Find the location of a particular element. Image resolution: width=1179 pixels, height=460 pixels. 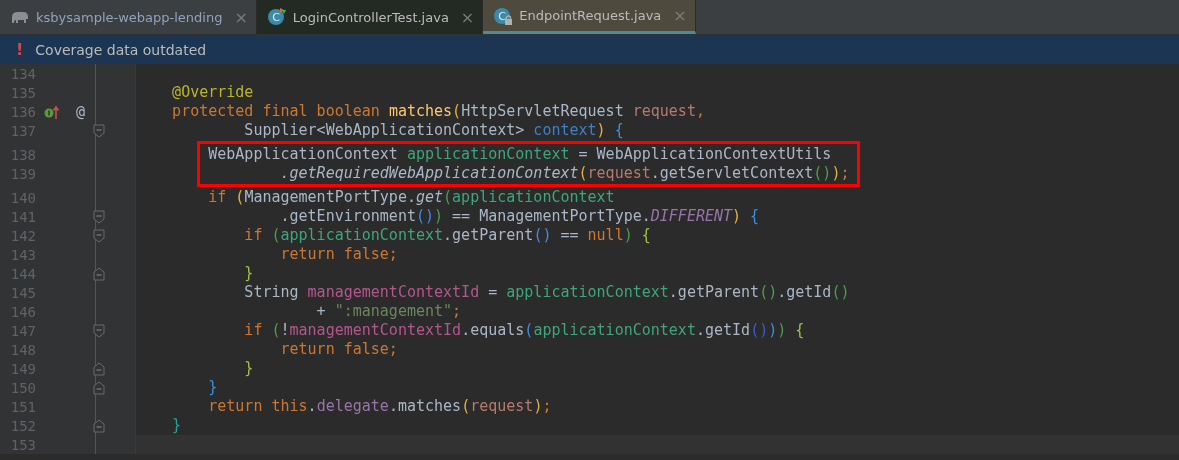

elephant-icon is located at coordinates (20, 17).